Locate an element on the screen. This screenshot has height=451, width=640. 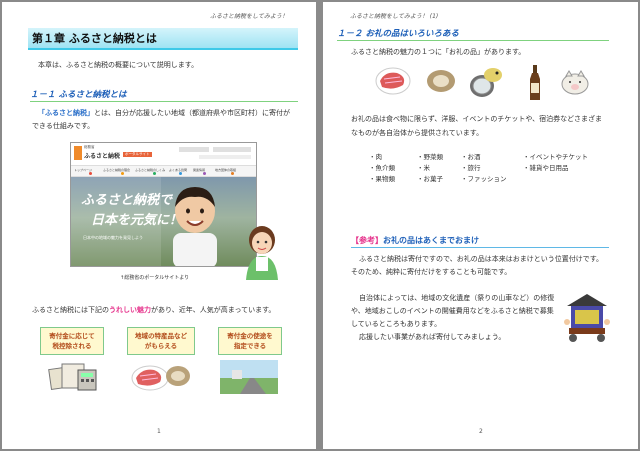
reference-line-2: そのため、純粋に寄付だけをすることも可能です。 is located at coordinates (431, 272).